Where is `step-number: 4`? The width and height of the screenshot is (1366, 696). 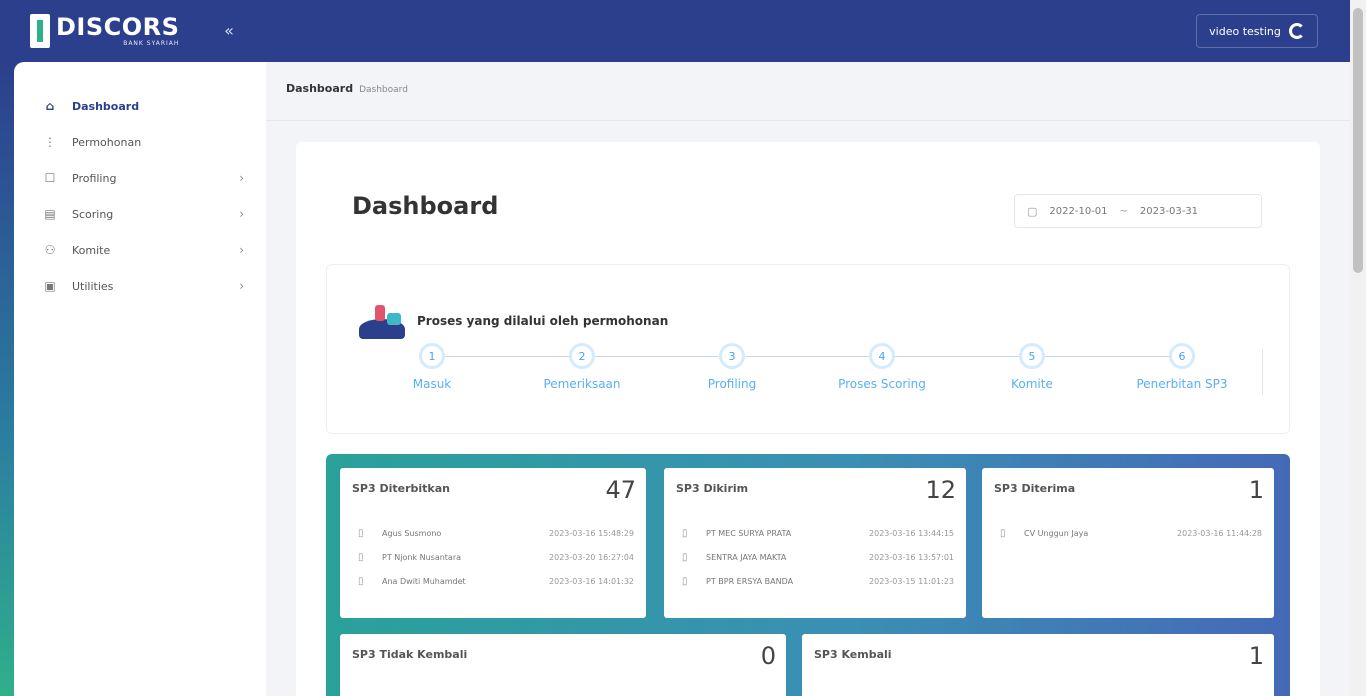
step-number: 4 is located at coordinates (882, 356).